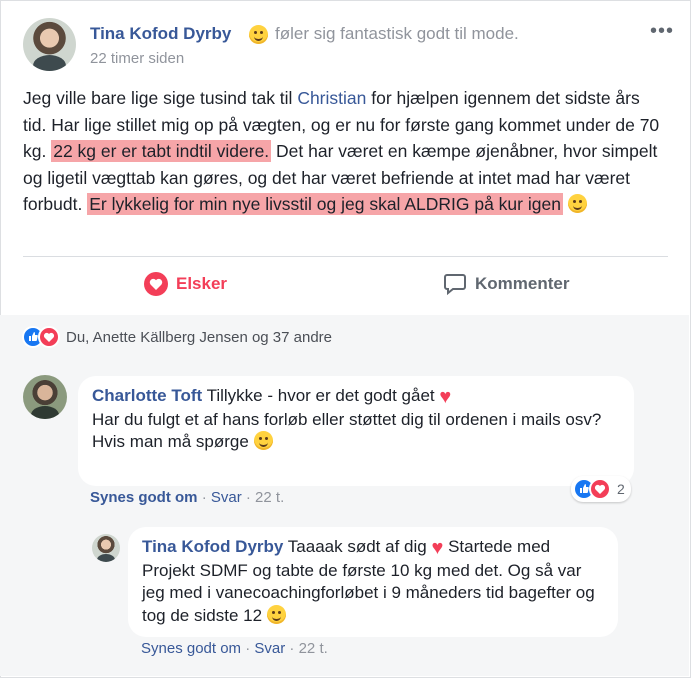  I want to click on laughing-emoji-icon, so click(258, 34).